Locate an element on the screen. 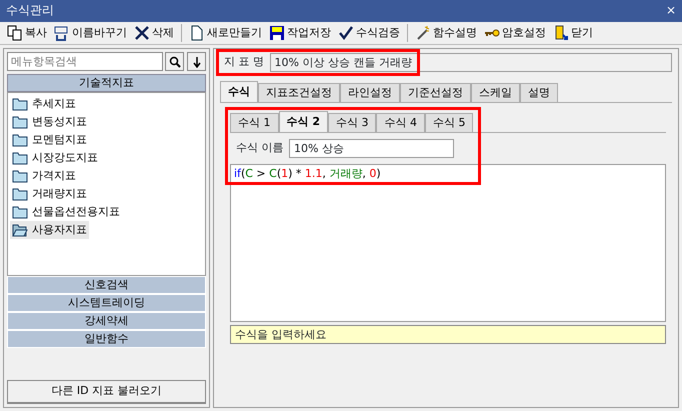 The image size is (682, 411). formula-tab: 수식 3 is located at coordinates (352, 122).